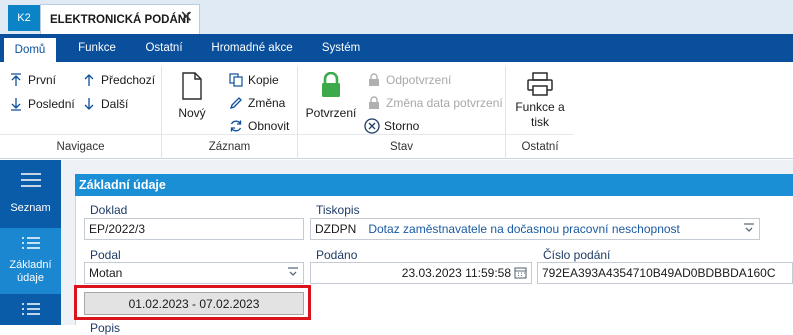 The height and width of the screenshot is (335, 793). I want to click on nav-item-basic-data: Základní údaje, so click(30, 261).